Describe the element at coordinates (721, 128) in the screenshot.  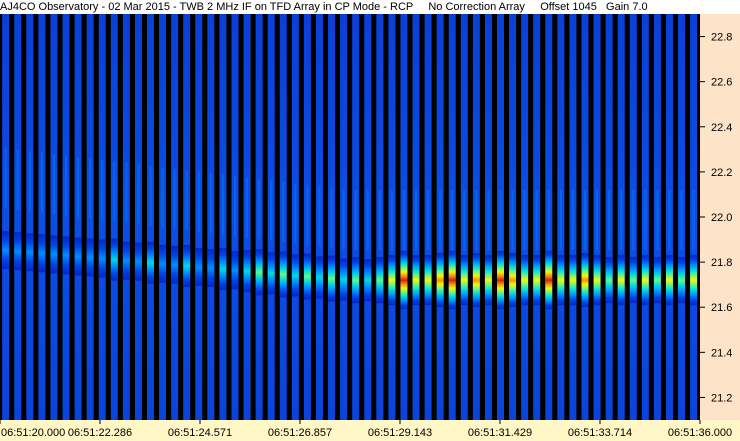
I see `y-tick-label: 22.4` at that location.